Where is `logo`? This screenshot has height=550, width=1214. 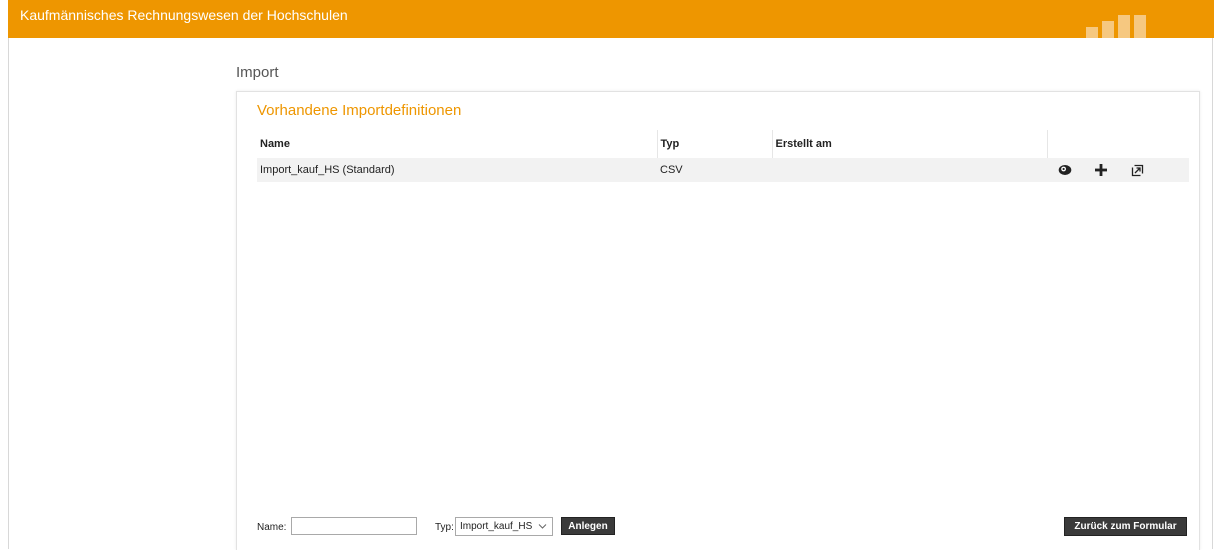 logo is located at coordinates (1118, 26).